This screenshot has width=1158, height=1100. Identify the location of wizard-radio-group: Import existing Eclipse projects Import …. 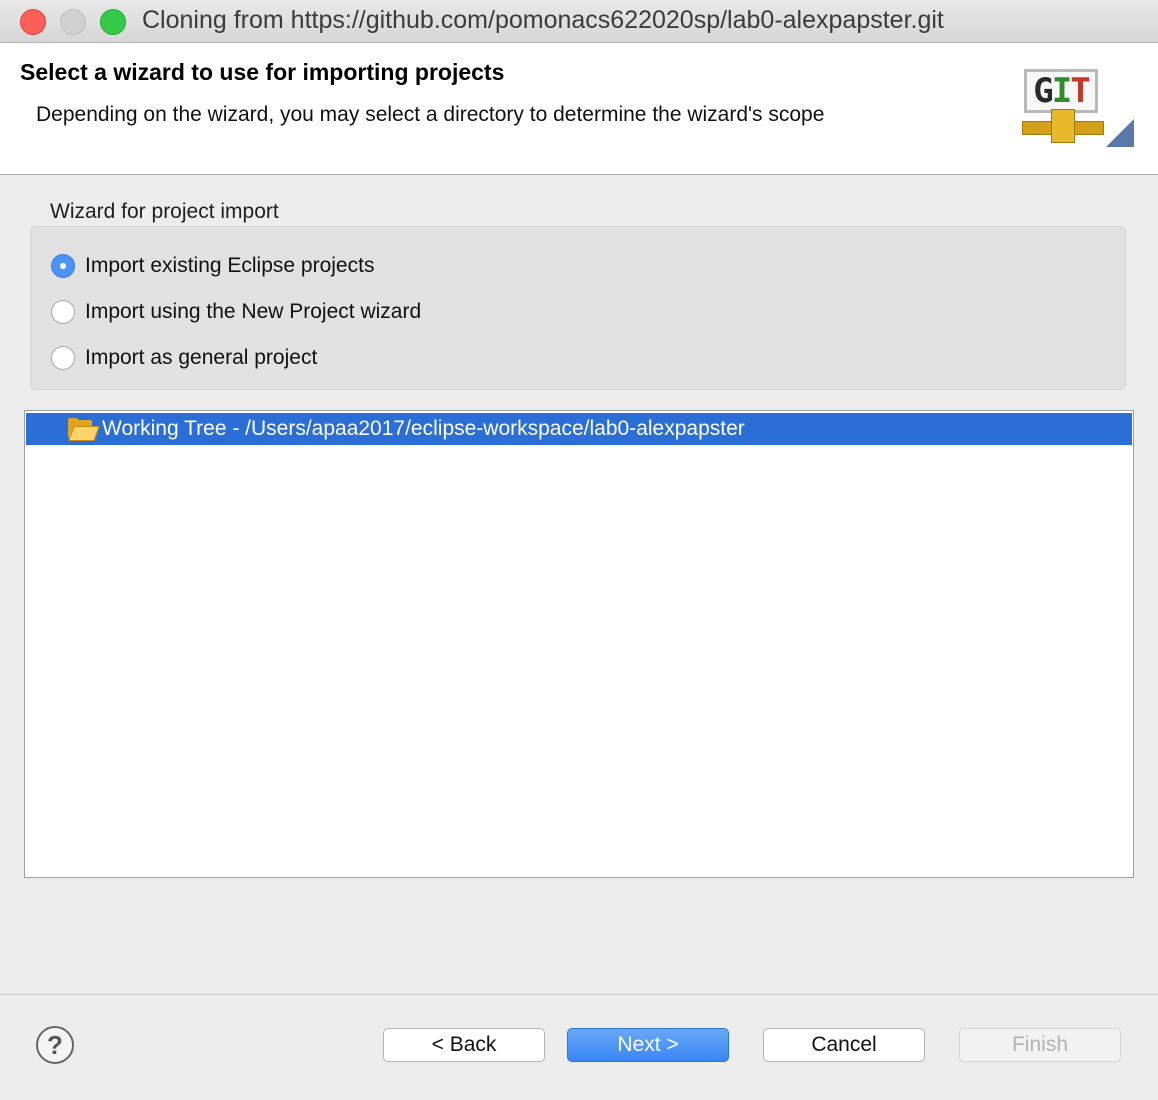
(578, 308).